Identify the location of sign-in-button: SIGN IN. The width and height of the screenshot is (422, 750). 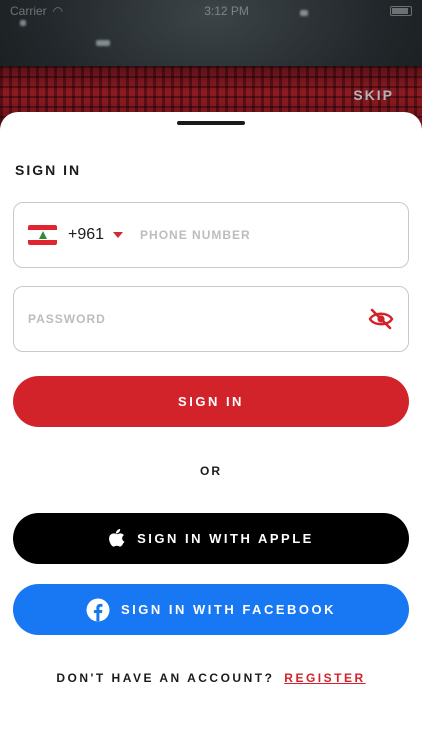
(211, 401).